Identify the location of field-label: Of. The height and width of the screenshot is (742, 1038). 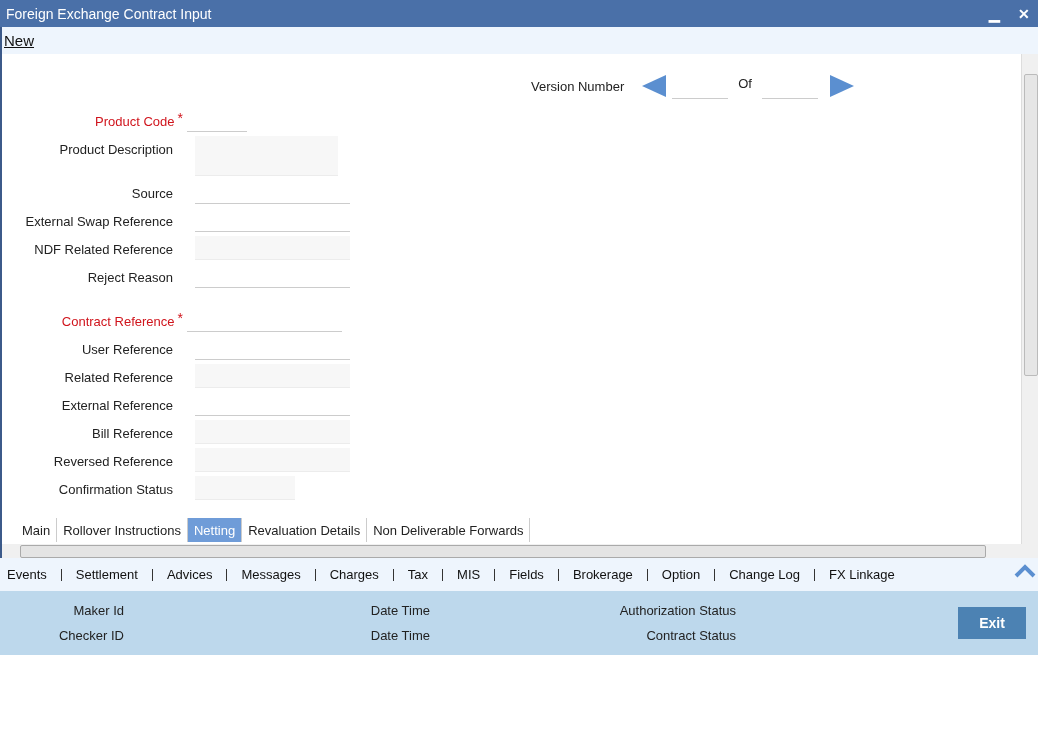
(745, 83).